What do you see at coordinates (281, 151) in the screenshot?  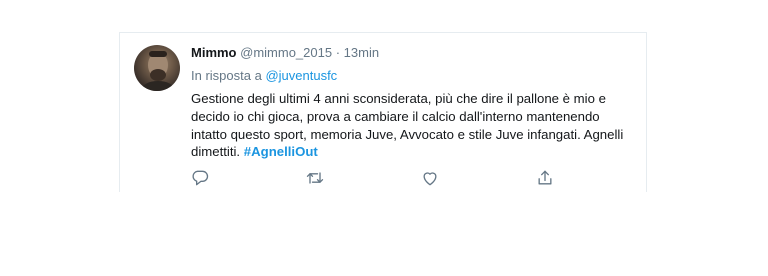 I see `hashtag-link: #AgnelliOut` at bounding box center [281, 151].